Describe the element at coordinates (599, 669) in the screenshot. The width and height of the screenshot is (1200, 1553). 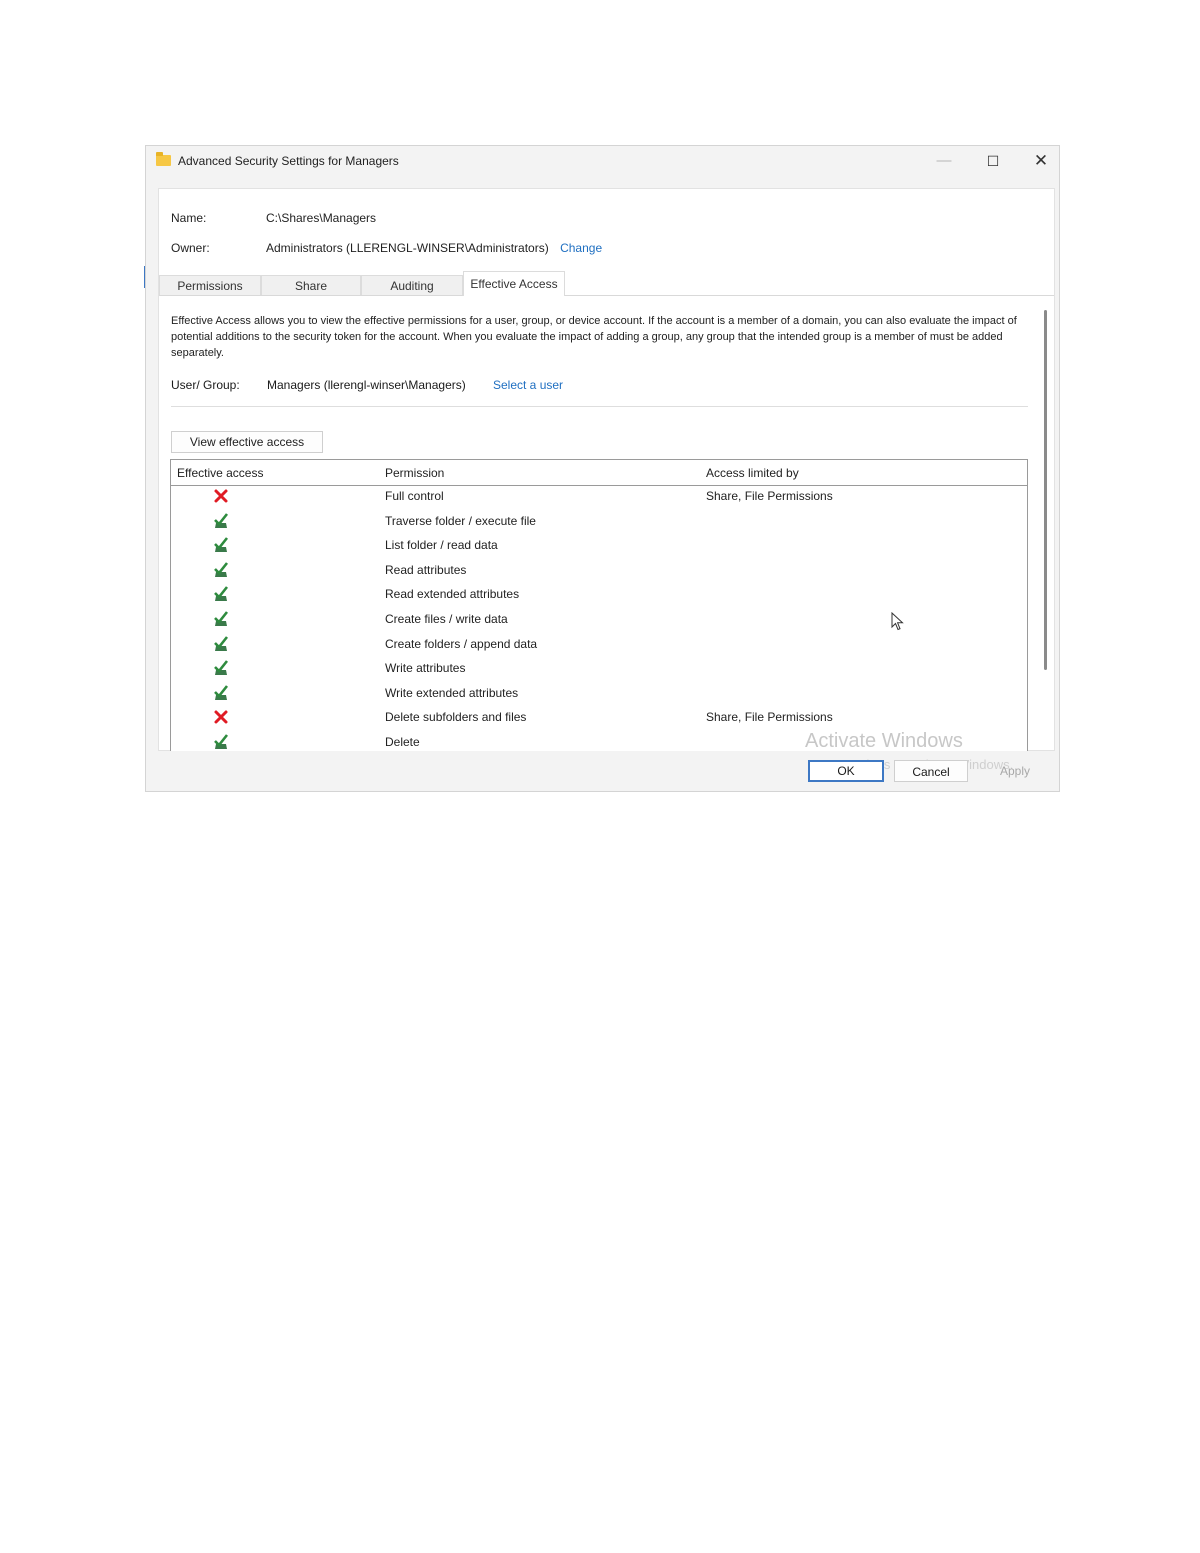
I see `table-row: Write attributes` at that location.